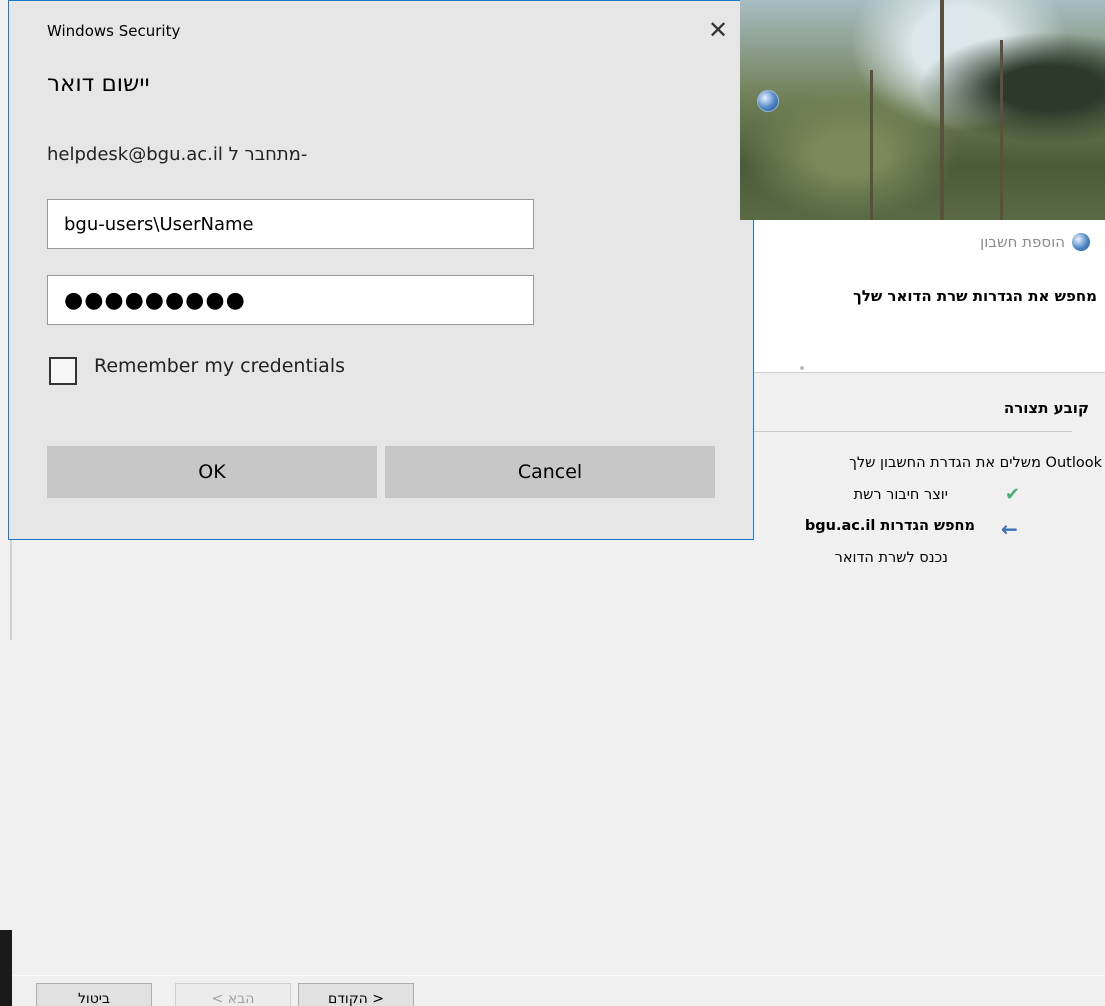  I want to click on check-icon: ✔, so click(1013, 494).